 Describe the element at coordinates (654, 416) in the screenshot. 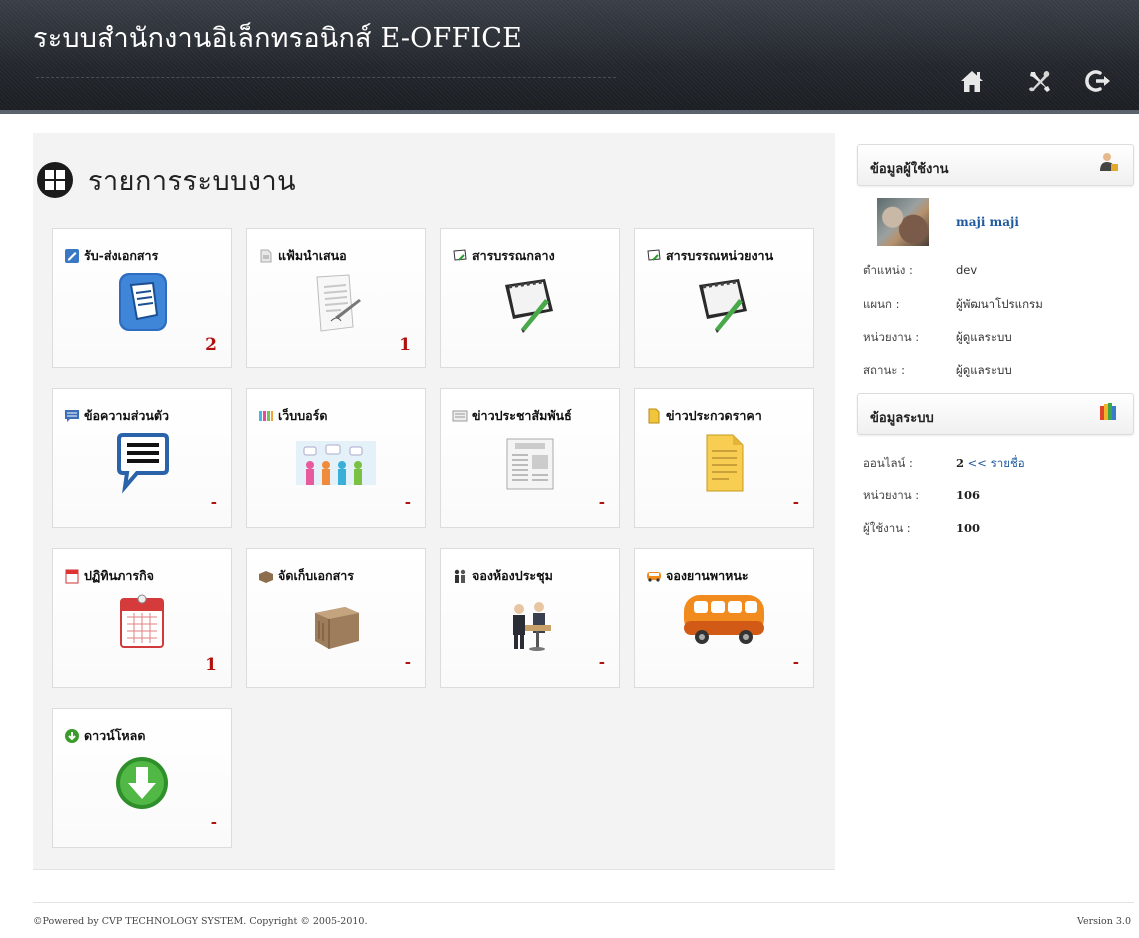

I see `doc-yellow-icon` at that location.